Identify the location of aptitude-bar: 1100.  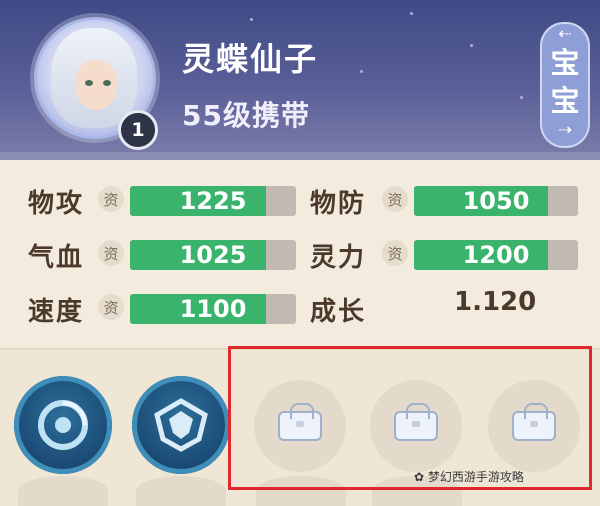
(213, 309).